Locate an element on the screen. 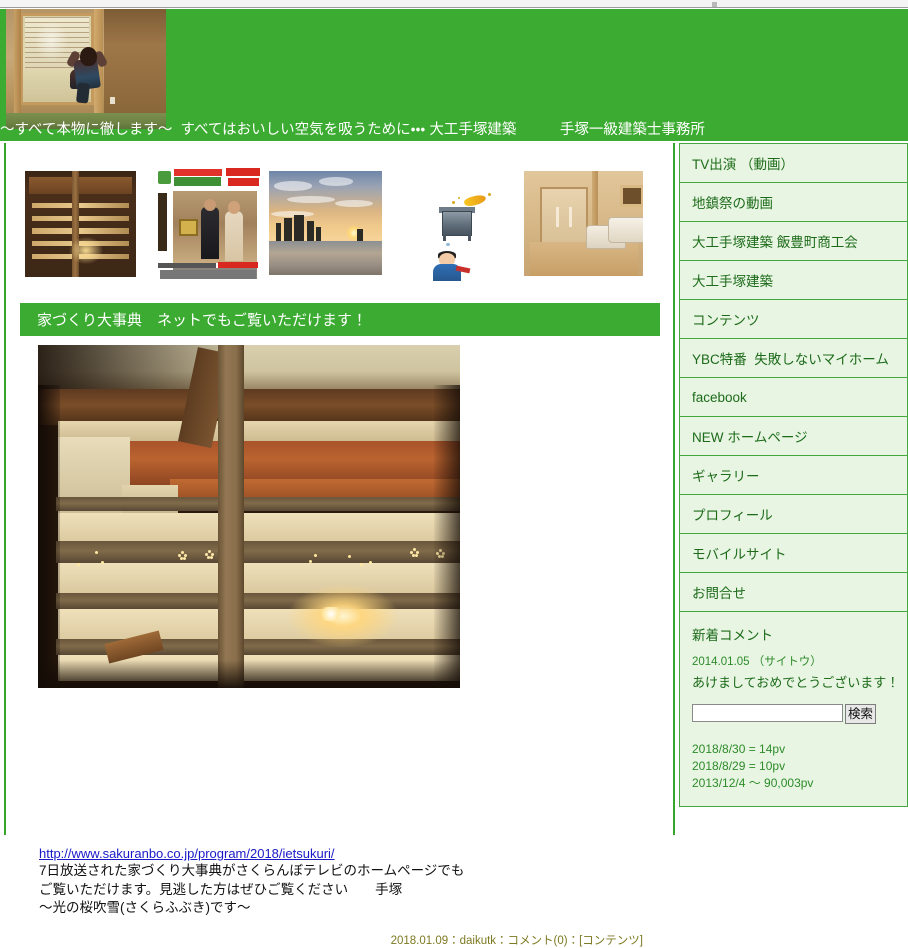 The image size is (908, 948). search-row: 検索 is located at coordinates (793, 714).